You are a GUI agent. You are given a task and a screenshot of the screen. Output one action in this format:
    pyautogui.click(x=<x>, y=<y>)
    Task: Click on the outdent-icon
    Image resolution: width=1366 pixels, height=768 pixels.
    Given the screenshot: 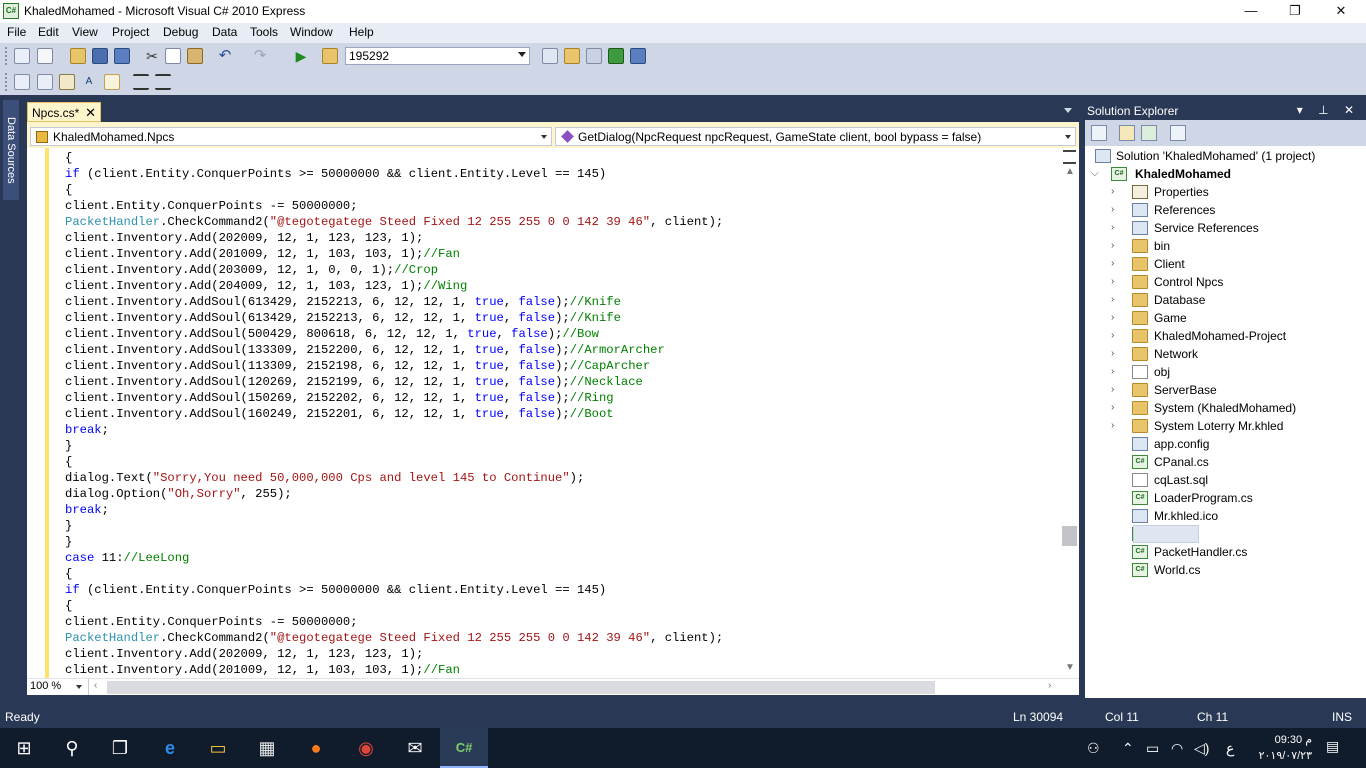 What is the action you would take?
    pyautogui.click(x=112, y=82)
    